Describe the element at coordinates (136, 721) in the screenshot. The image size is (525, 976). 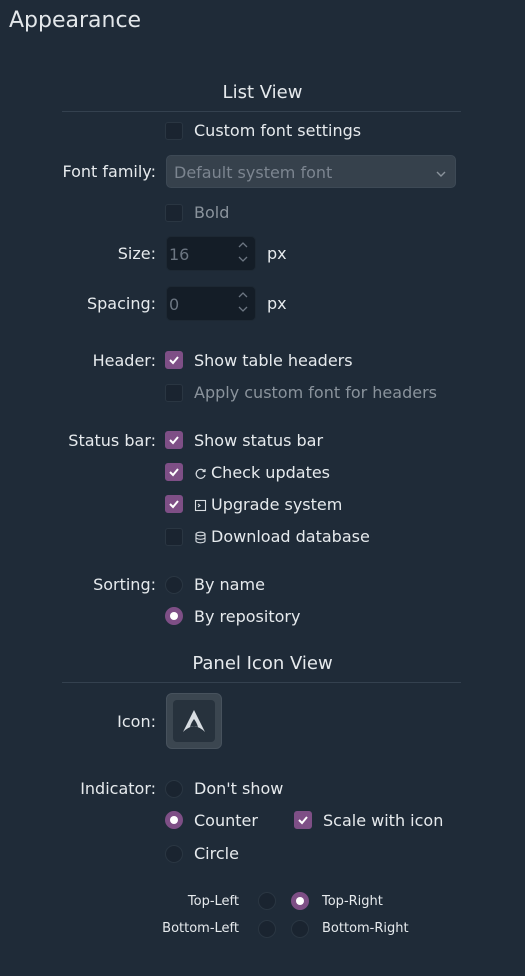
I see `icon-label: Icon:` at that location.